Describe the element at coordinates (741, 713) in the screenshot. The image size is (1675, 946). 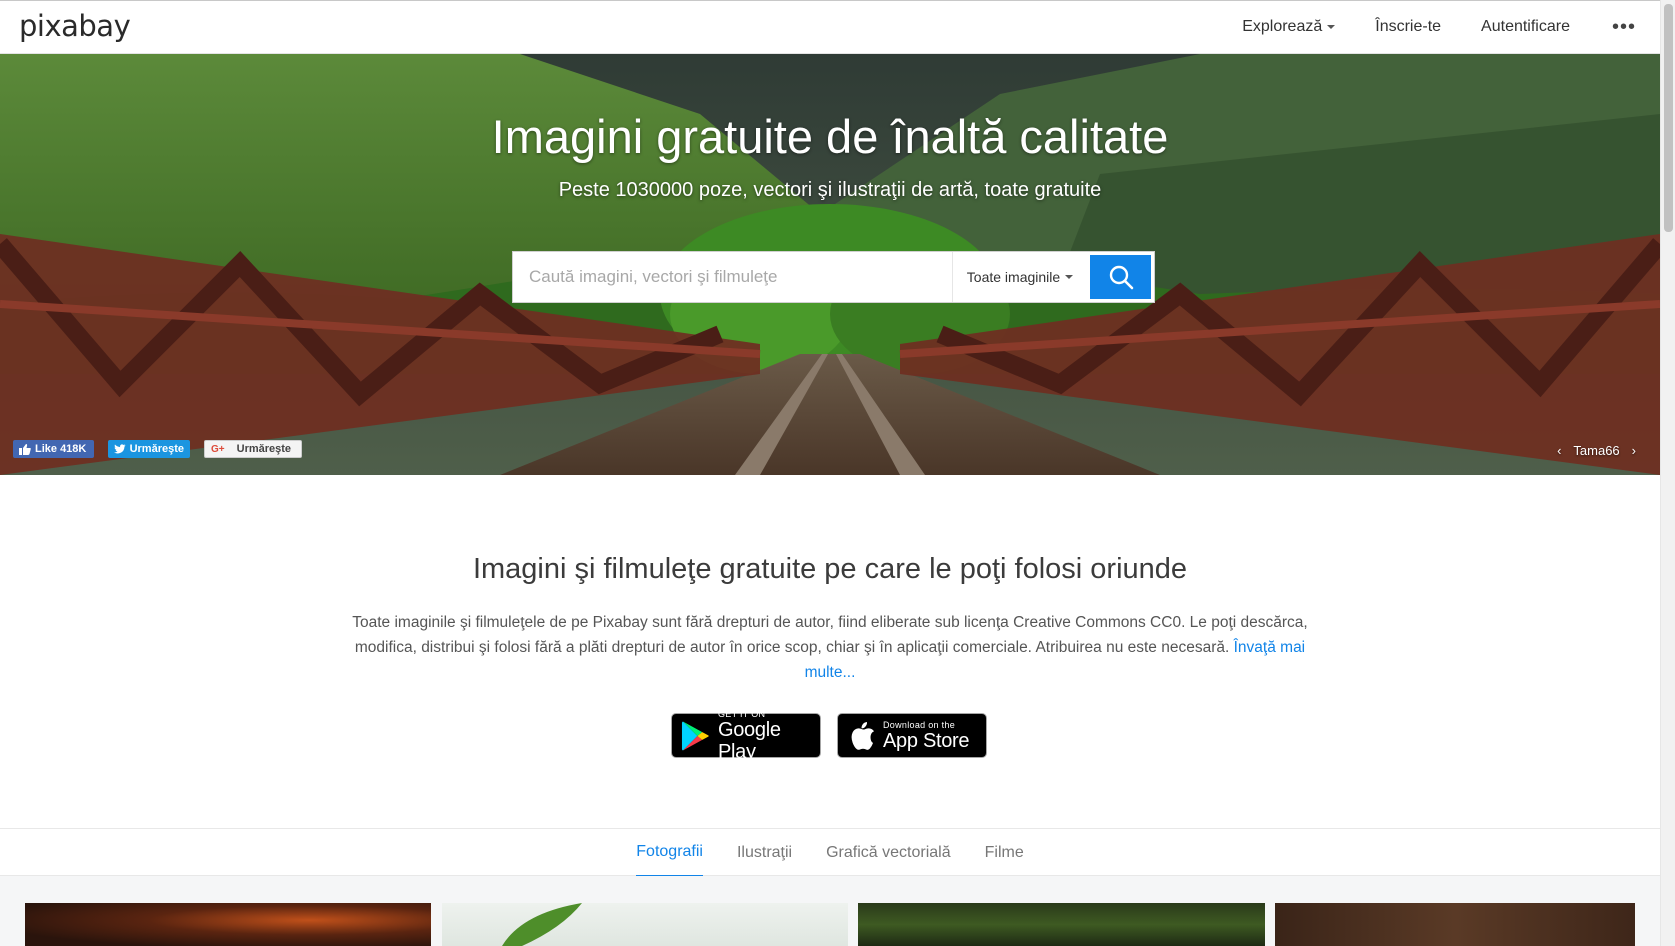
I see `google-badge-small-text: GET IT ON` at that location.